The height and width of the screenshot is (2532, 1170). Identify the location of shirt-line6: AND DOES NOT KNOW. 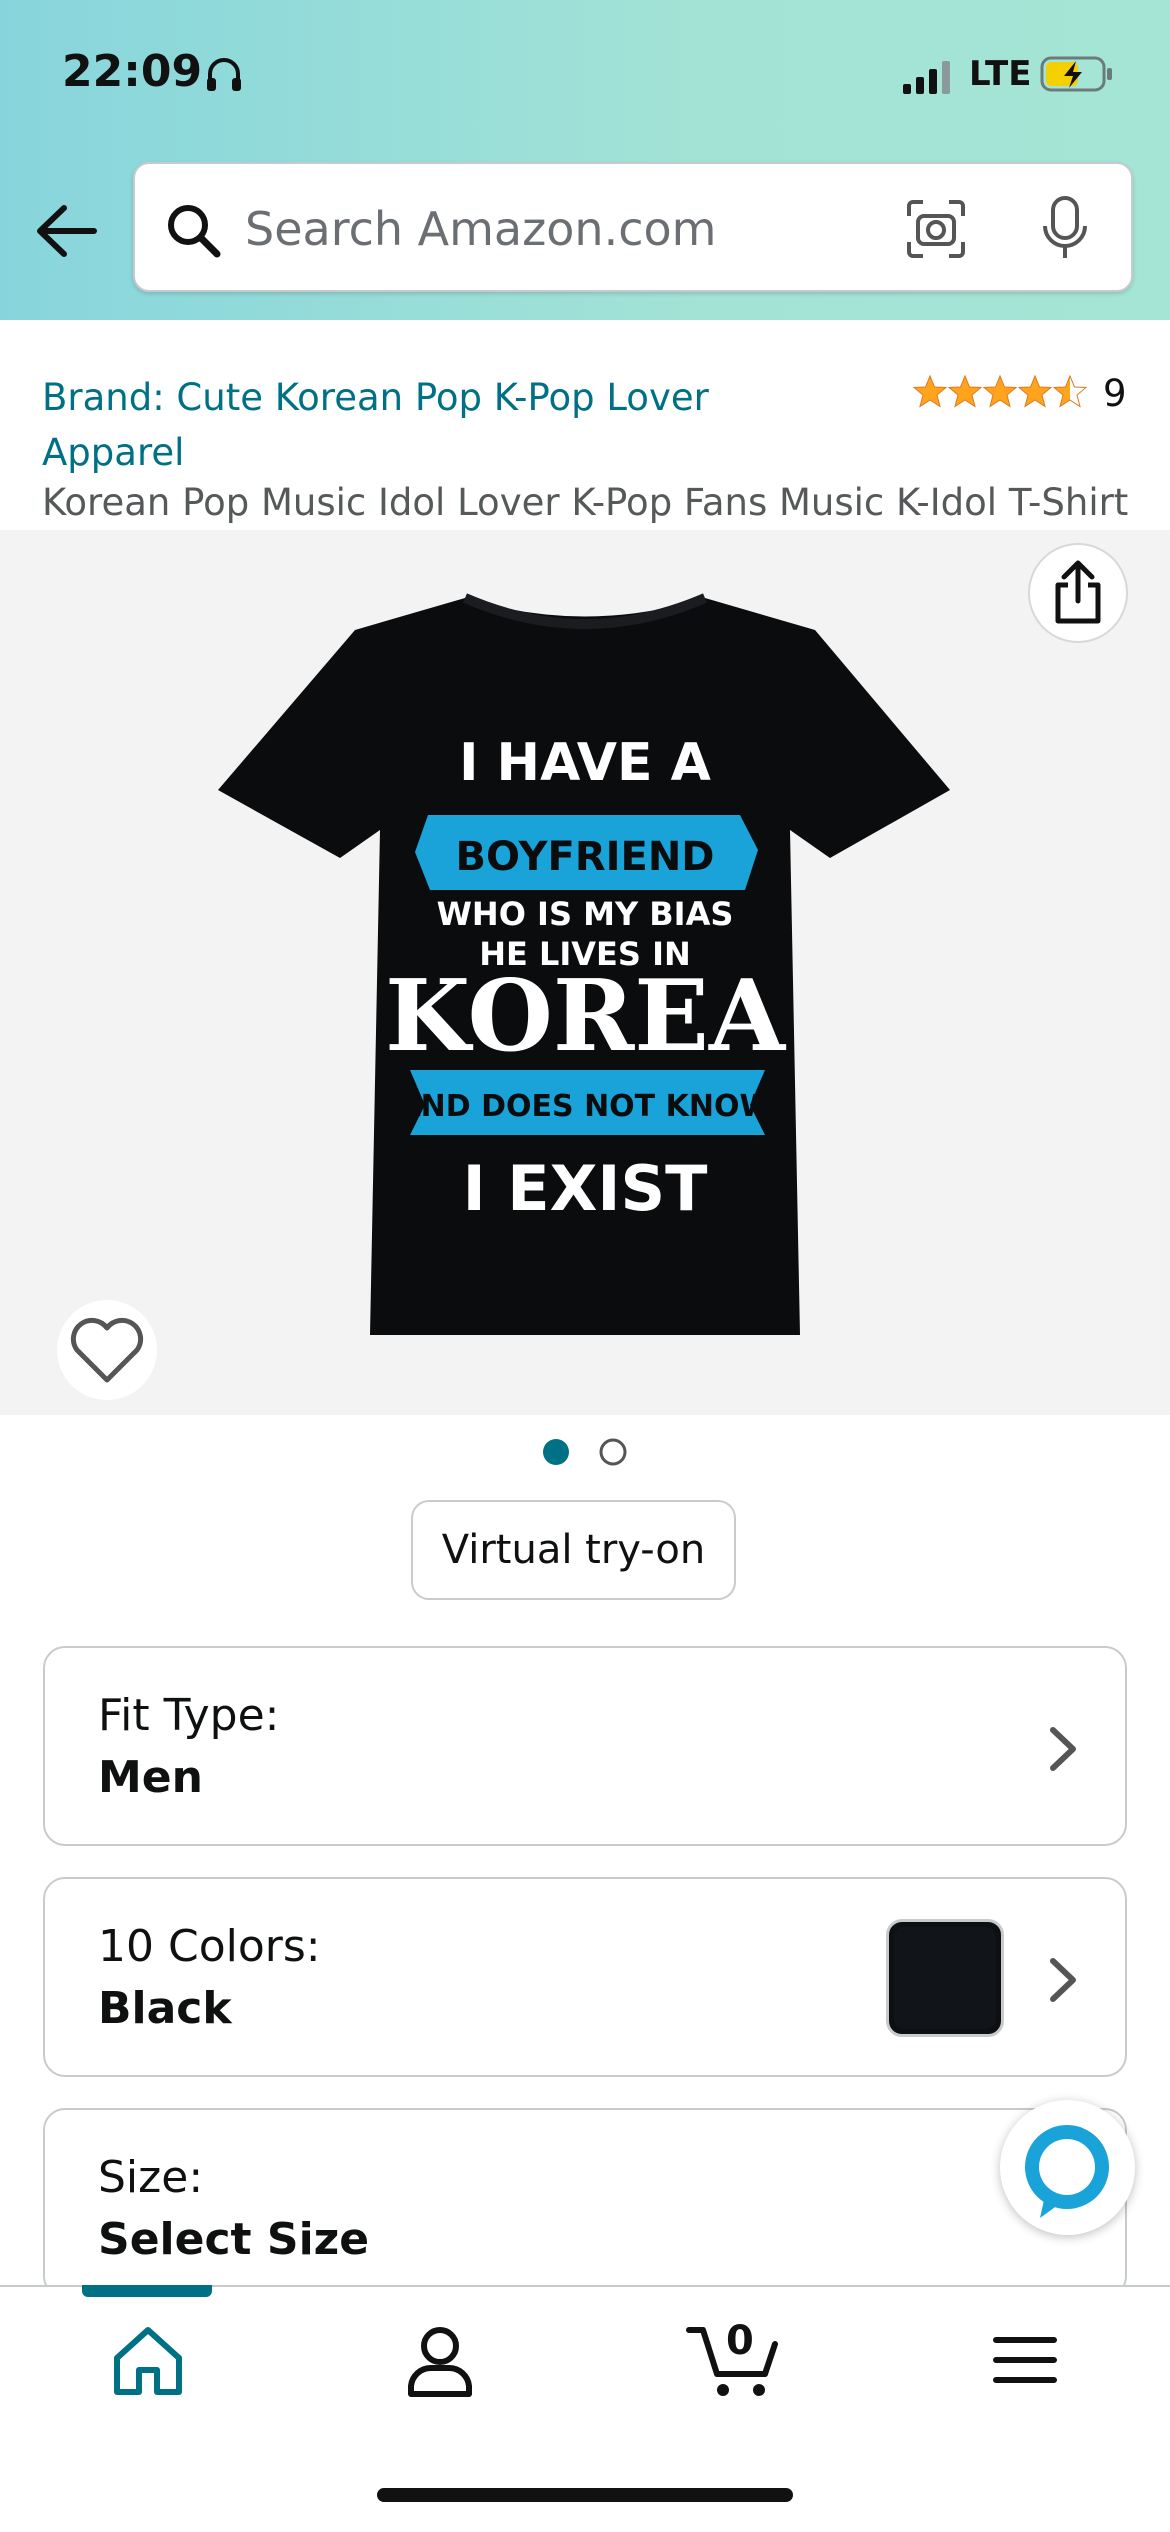
(584, 1106).